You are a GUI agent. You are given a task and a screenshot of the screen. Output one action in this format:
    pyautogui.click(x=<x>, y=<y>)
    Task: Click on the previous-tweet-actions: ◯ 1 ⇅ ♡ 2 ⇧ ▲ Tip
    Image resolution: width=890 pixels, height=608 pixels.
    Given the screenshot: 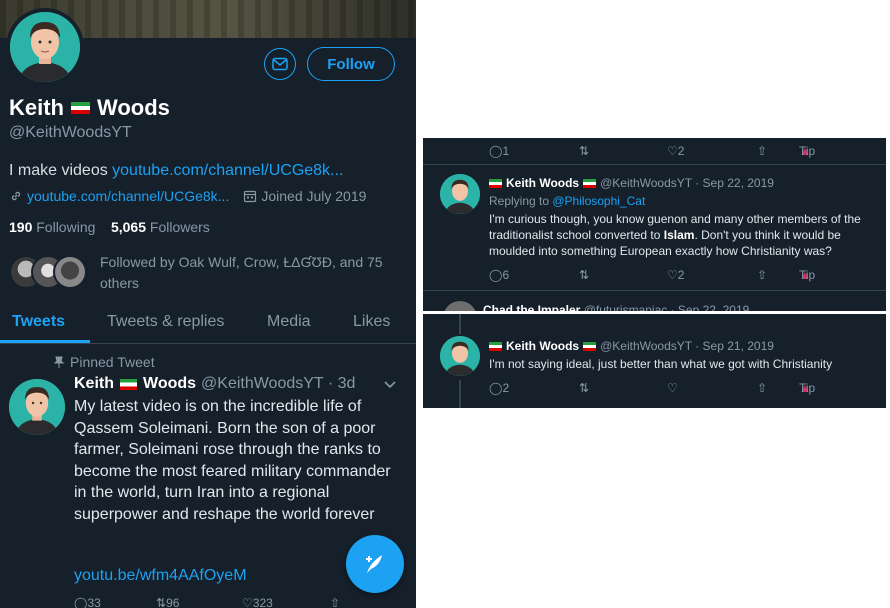 What is the action you would take?
    pyautogui.click(x=679, y=151)
    